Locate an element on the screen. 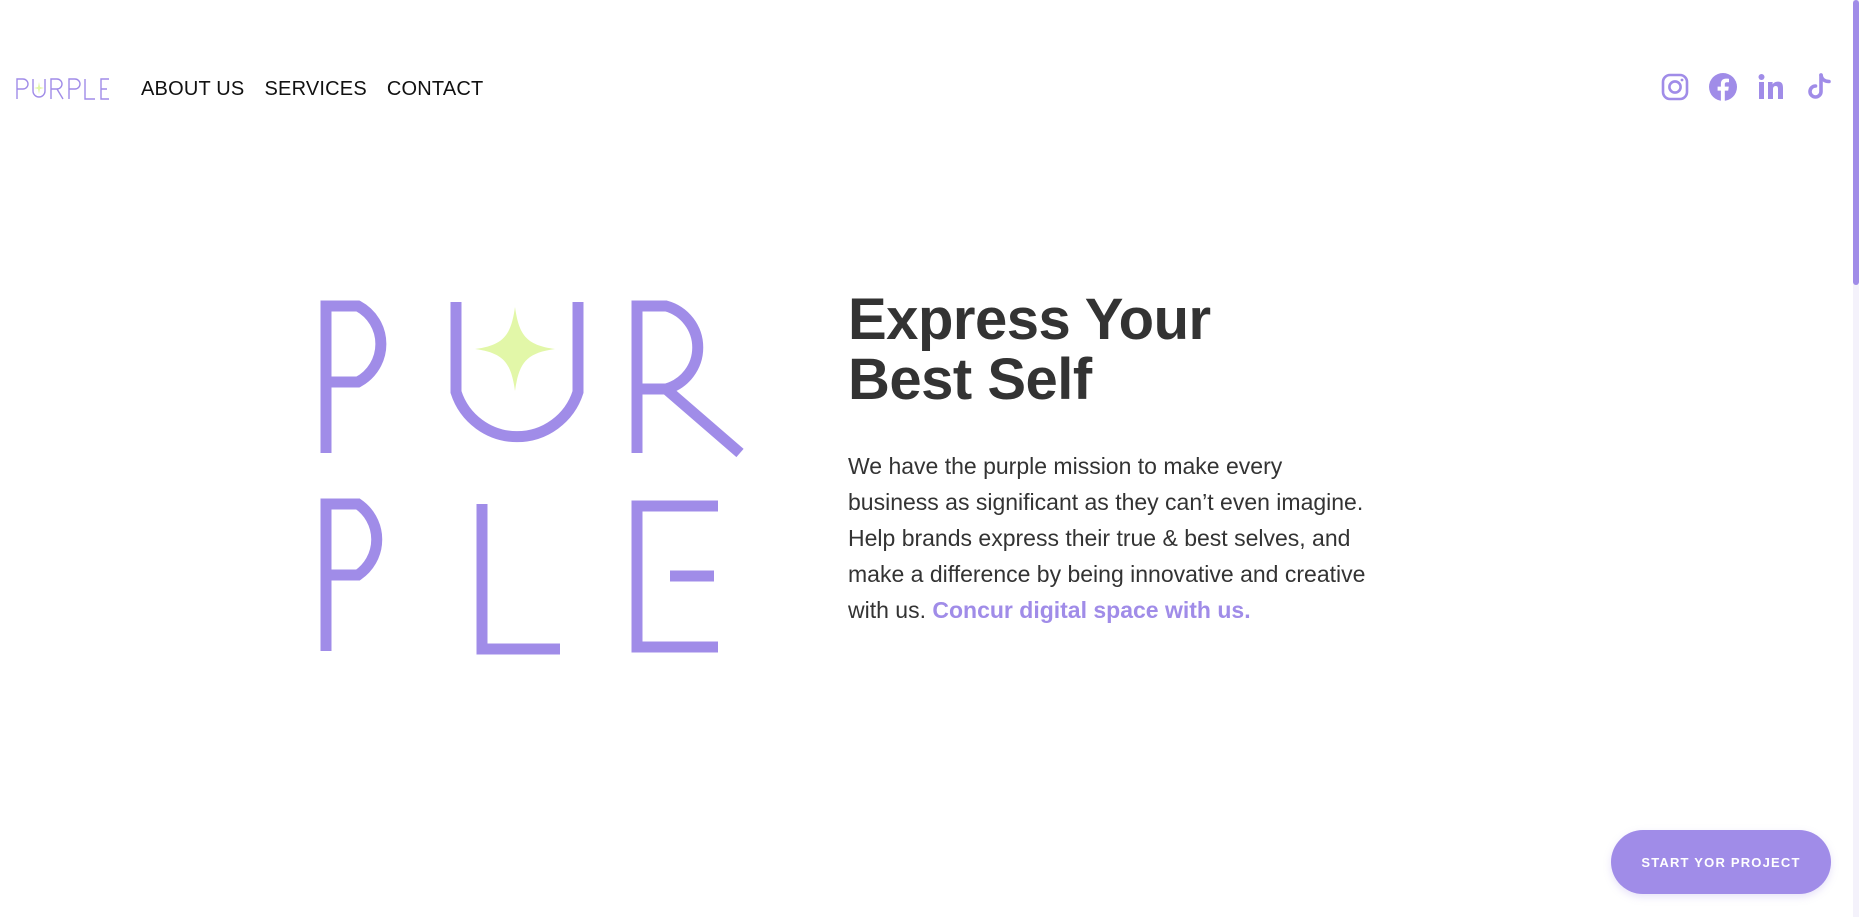  hero-title-line-1: Express Your is located at coordinates (1029, 319).